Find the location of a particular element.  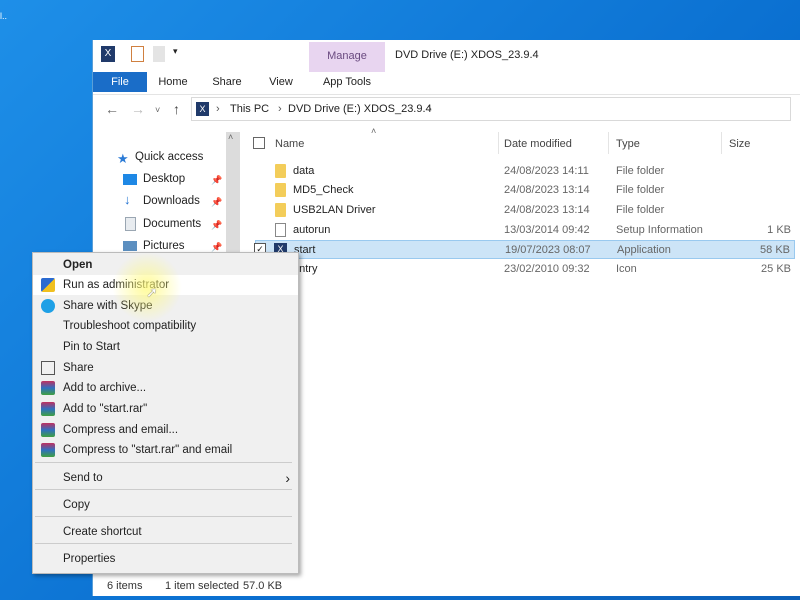

breadcrumb-drive: DVD Drive (E:) XDOS_23.9.4 is located at coordinates (360, 109).